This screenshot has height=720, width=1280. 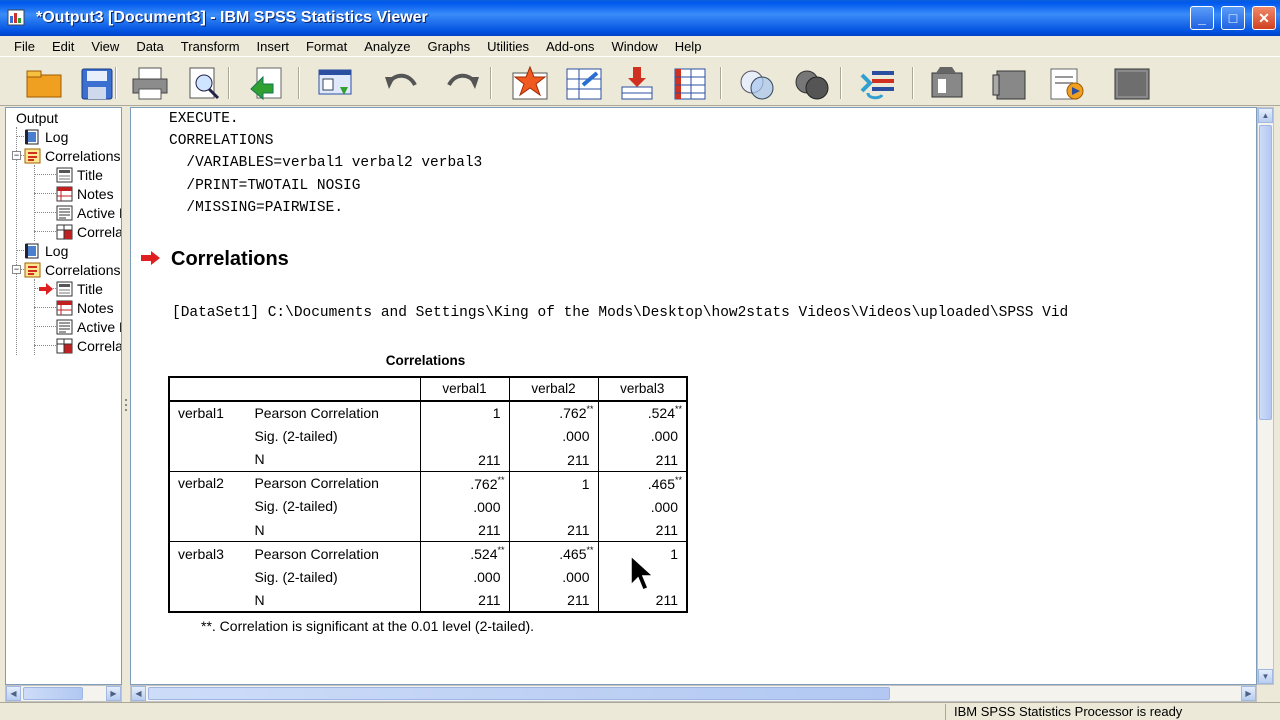 What do you see at coordinates (1264, 18) in the screenshot?
I see `close-button: ✕` at bounding box center [1264, 18].